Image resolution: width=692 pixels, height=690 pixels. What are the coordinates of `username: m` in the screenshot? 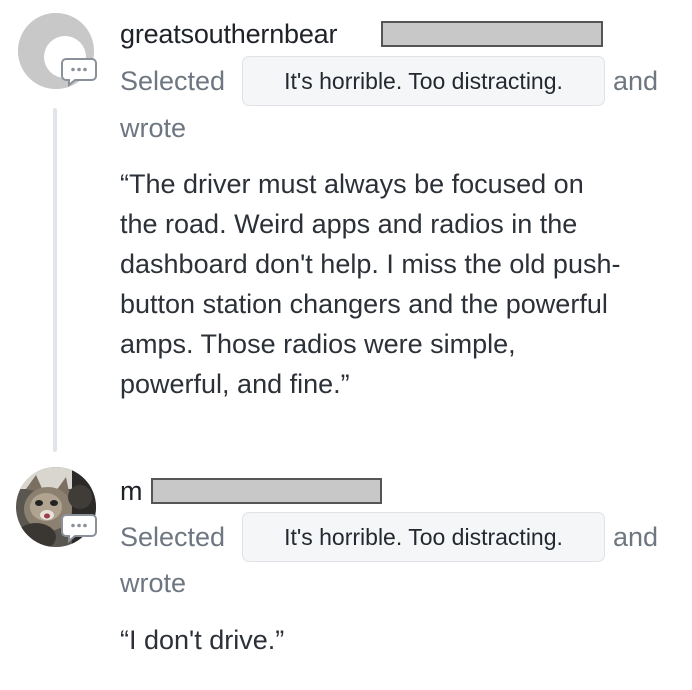 It's located at (131, 491).